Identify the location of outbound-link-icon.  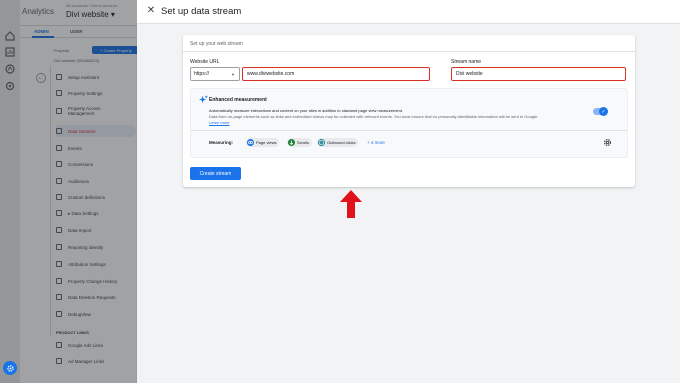
(321, 142).